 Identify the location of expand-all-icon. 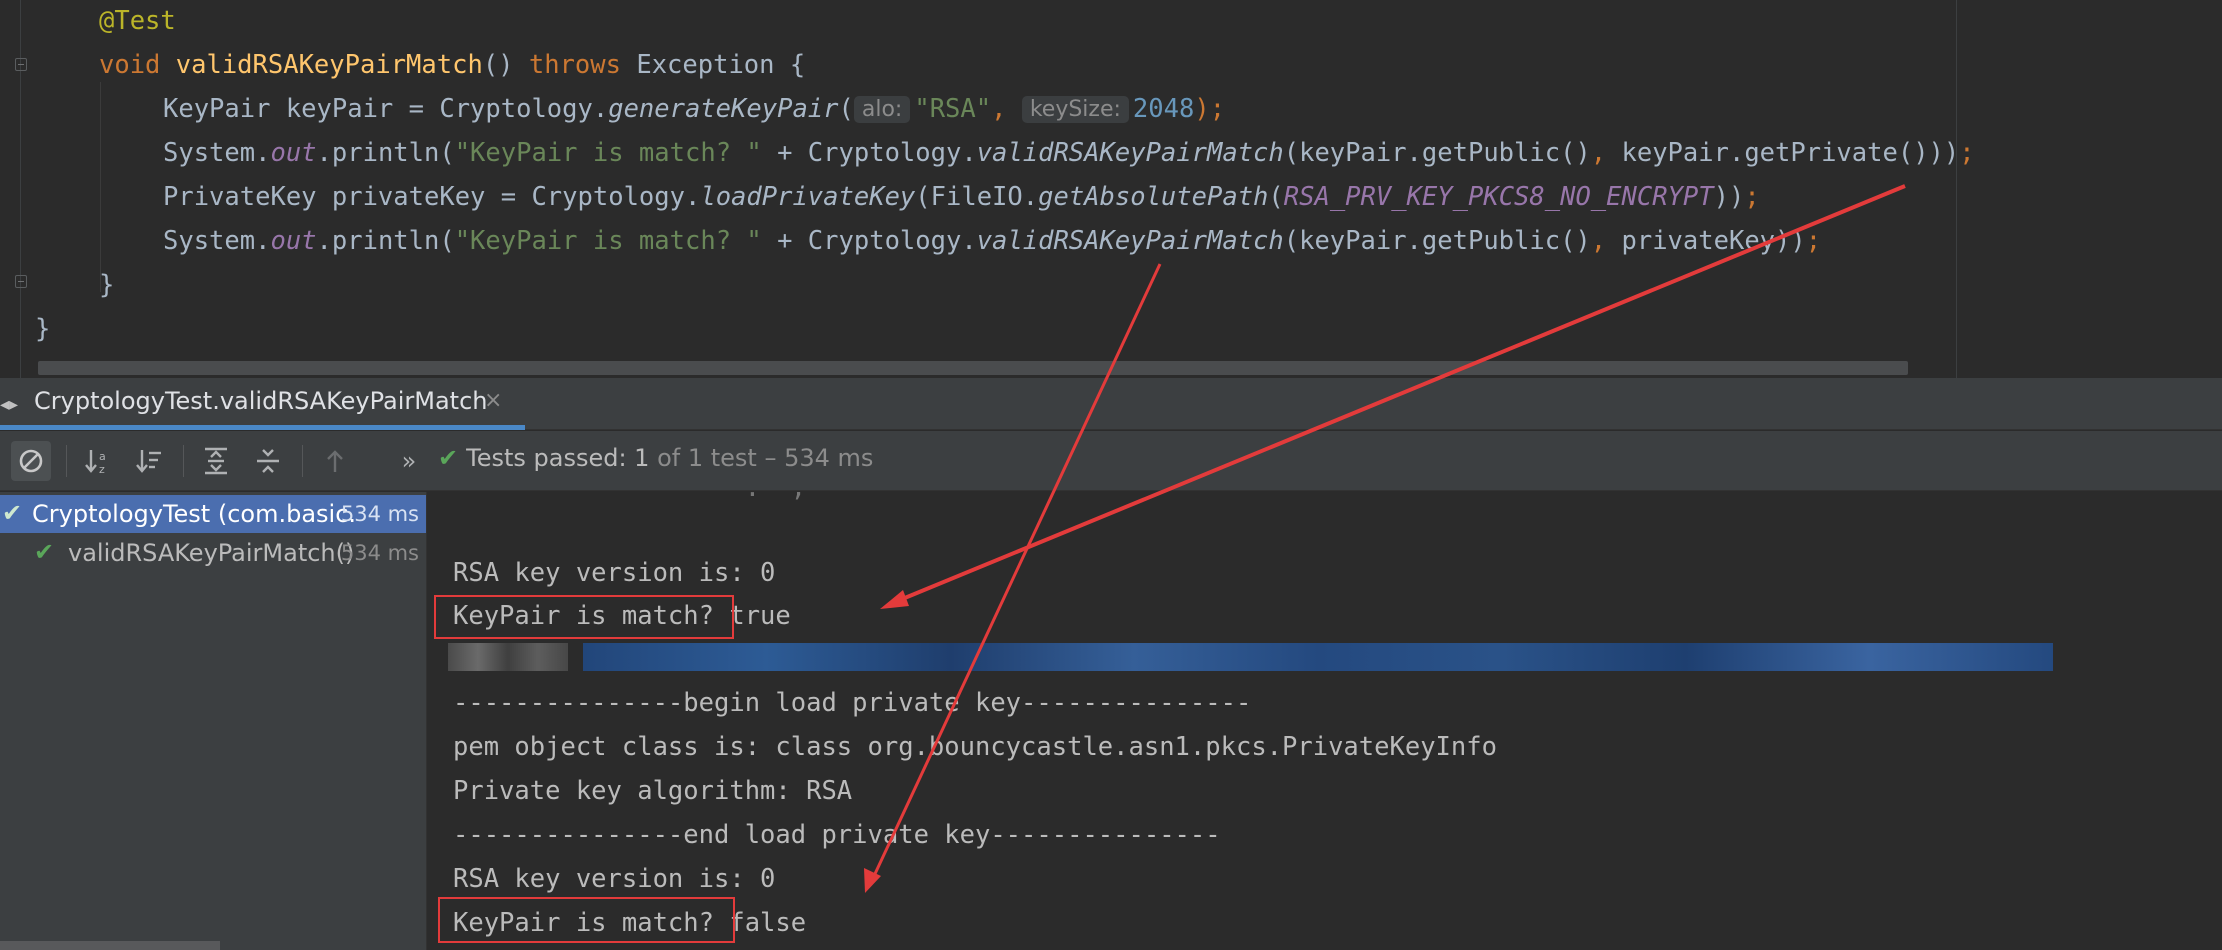
(216, 461).